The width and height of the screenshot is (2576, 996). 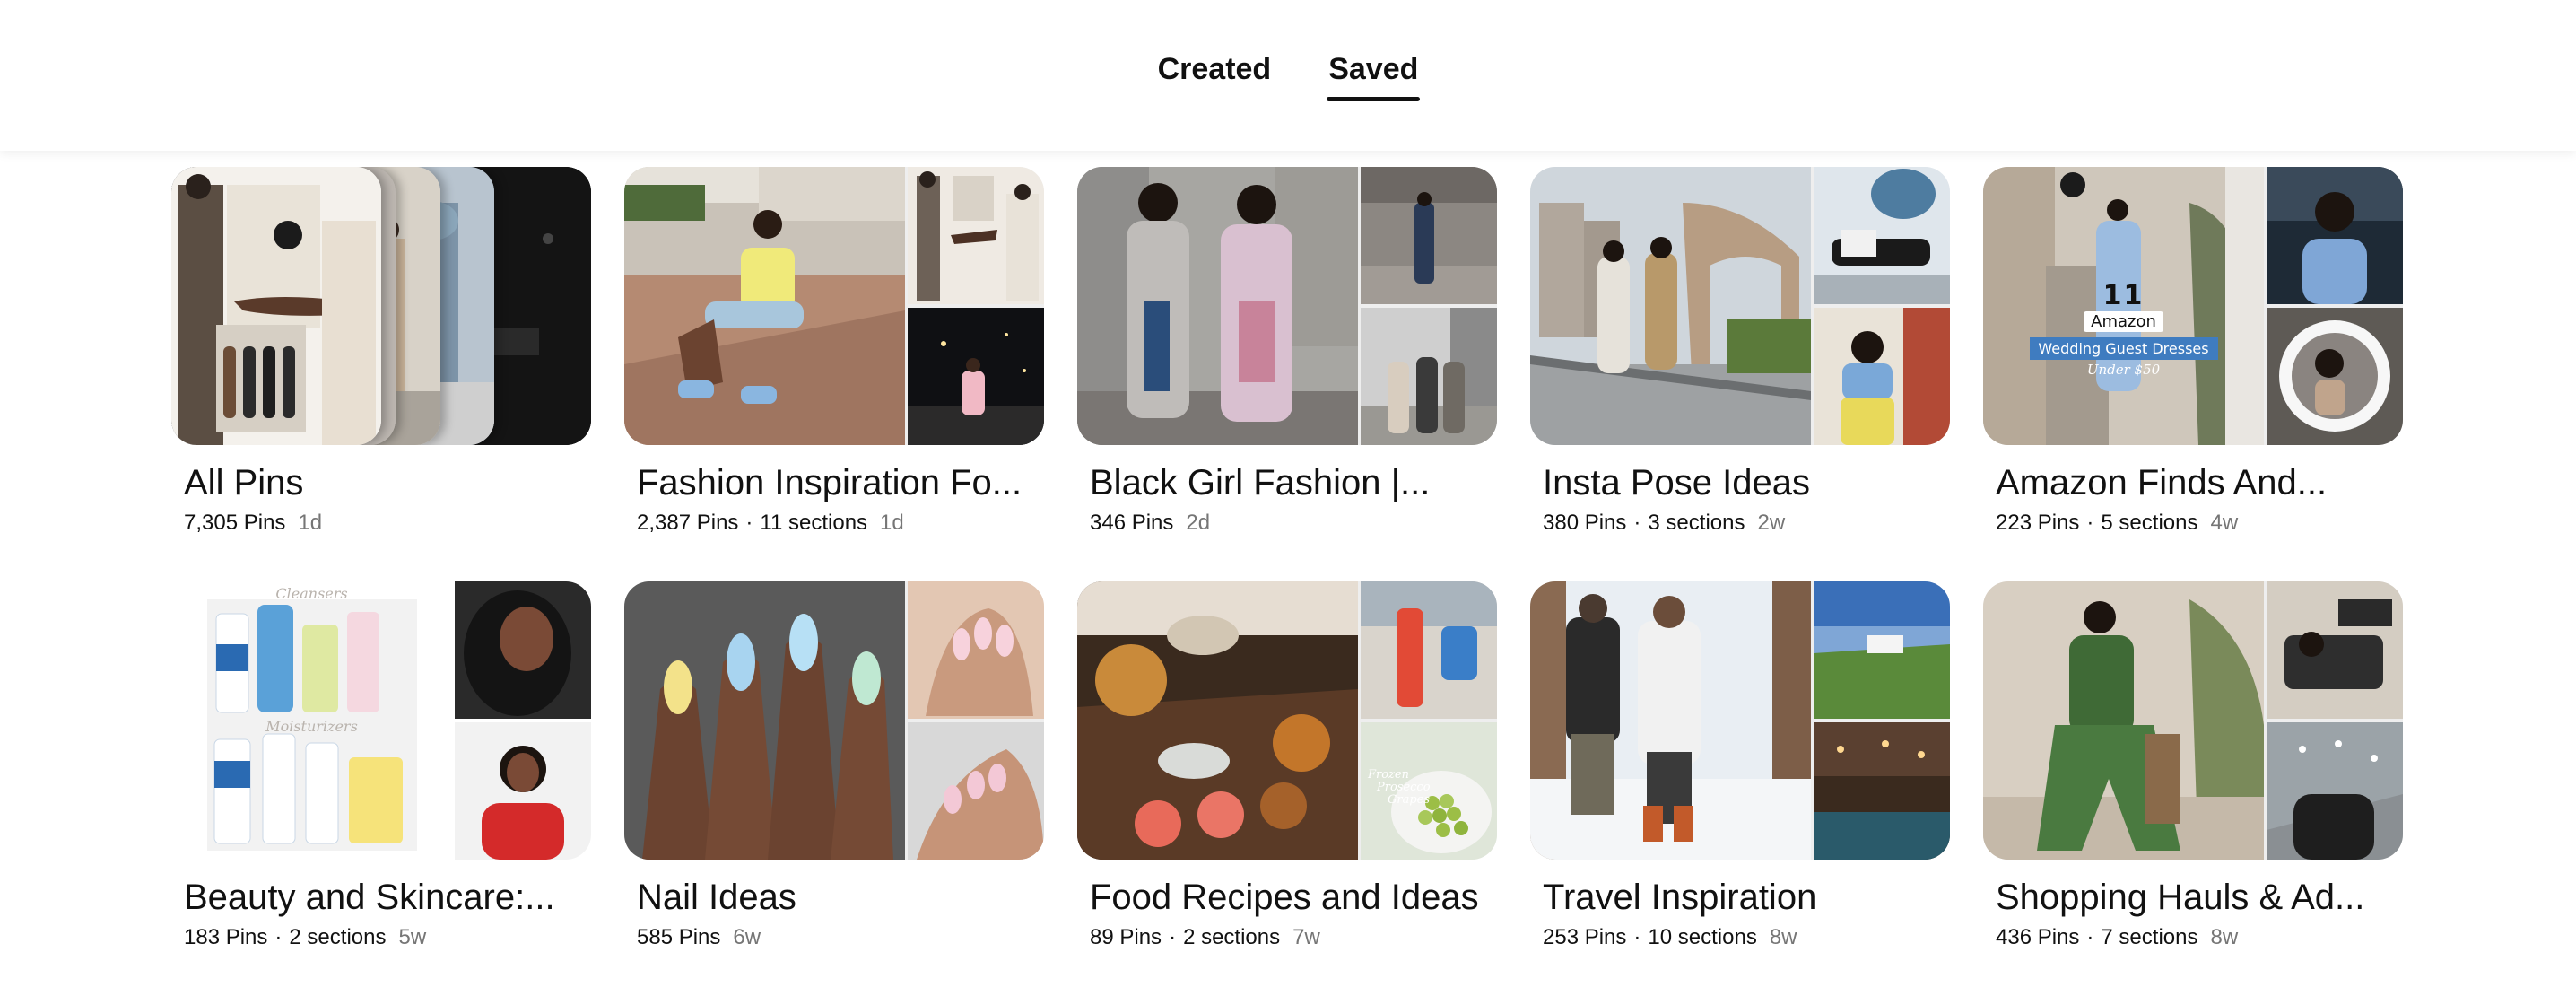 What do you see at coordinates (1680, 898) in the screenshot?
I see `board-title: Travel Inspiration` at bounding box center [1680, 898].